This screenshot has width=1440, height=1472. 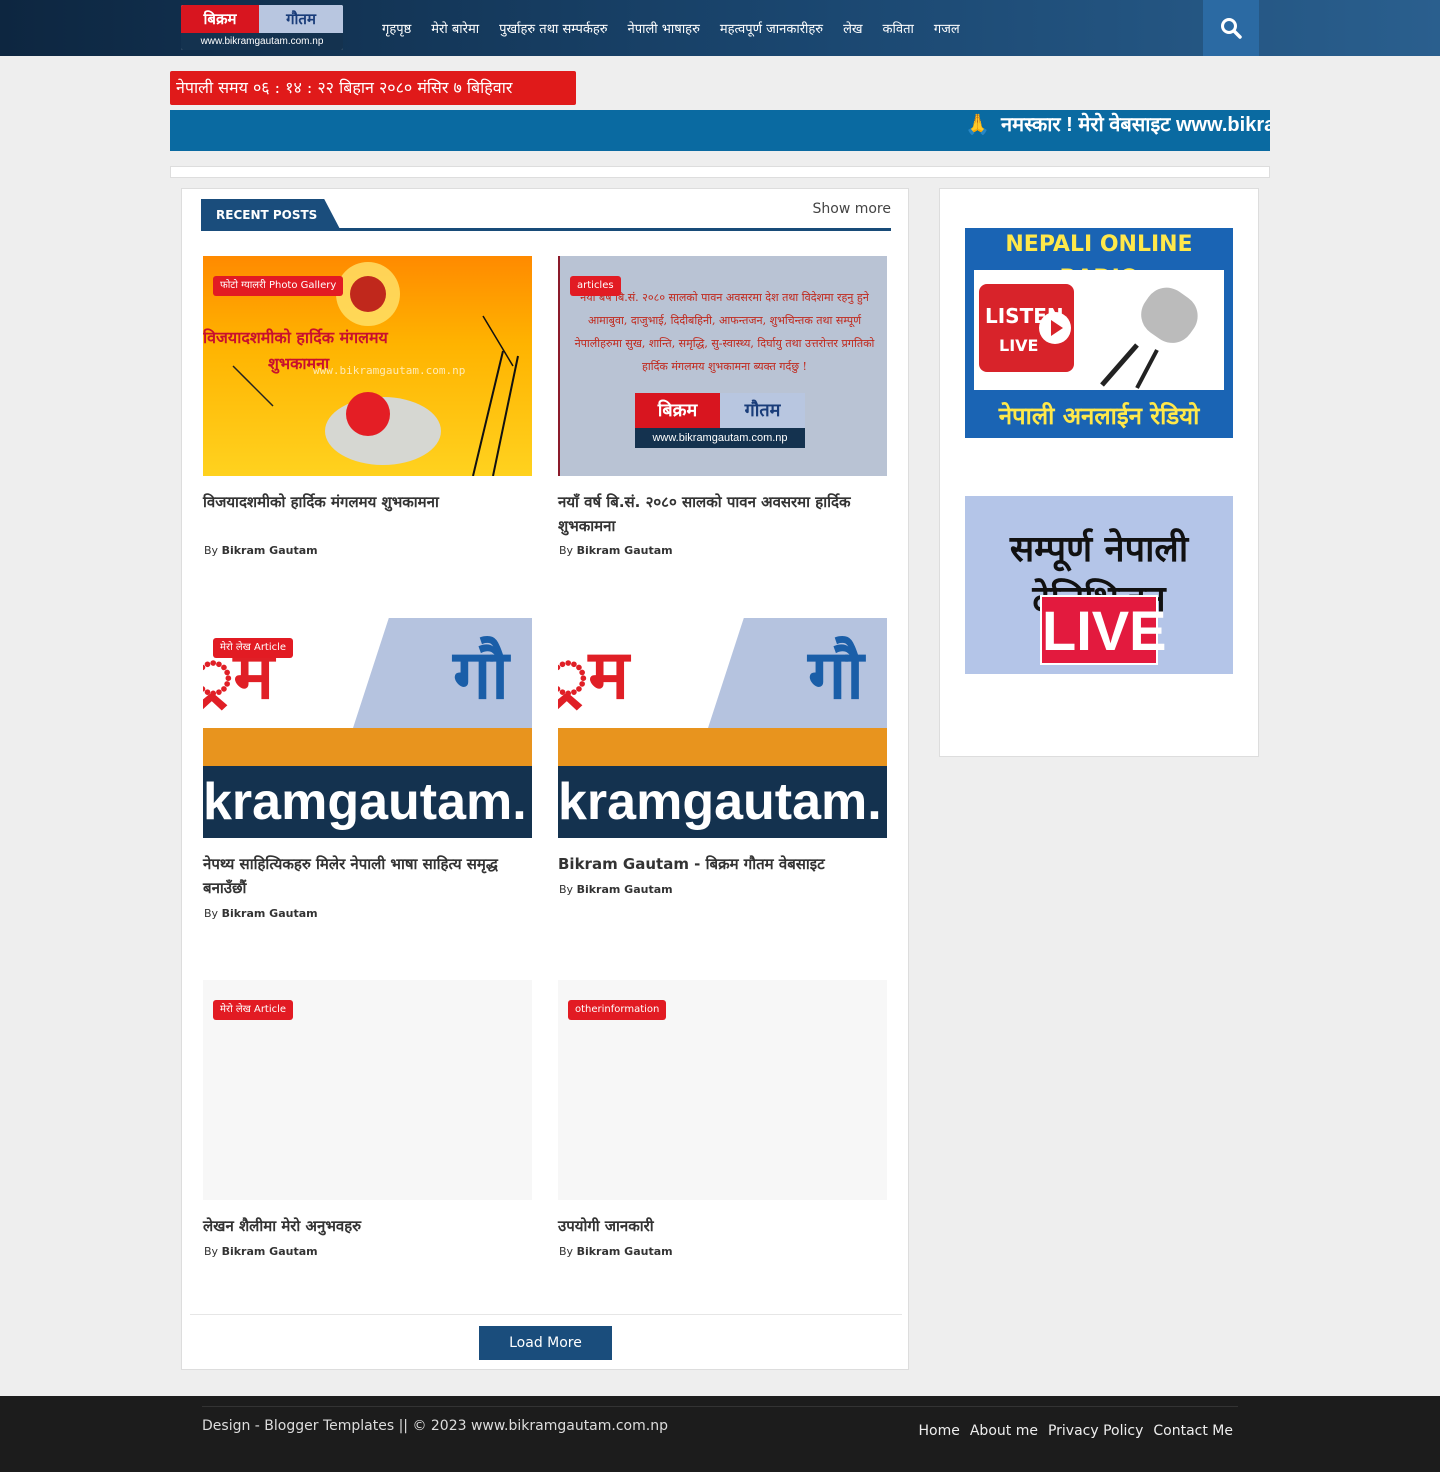 I want to click on post-thumbnail: मेरो लेख Article, so click(x=367, y=1090).